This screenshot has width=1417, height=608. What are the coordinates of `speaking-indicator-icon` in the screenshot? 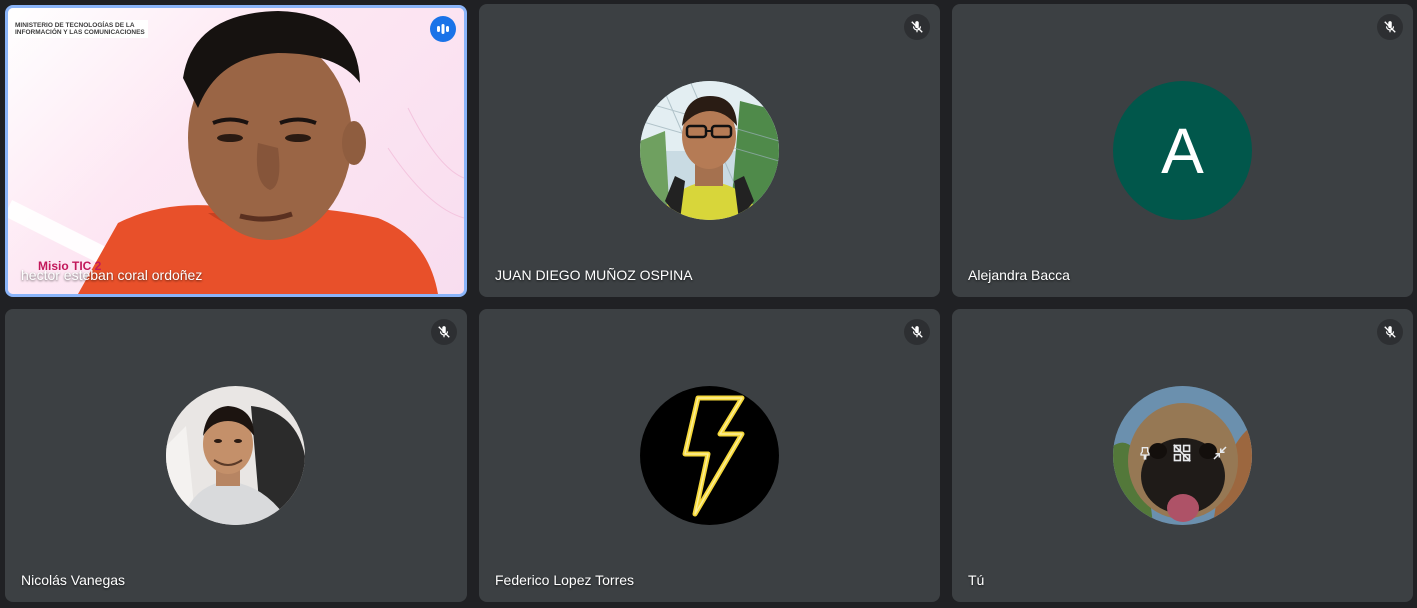 It's located at (443, 29).